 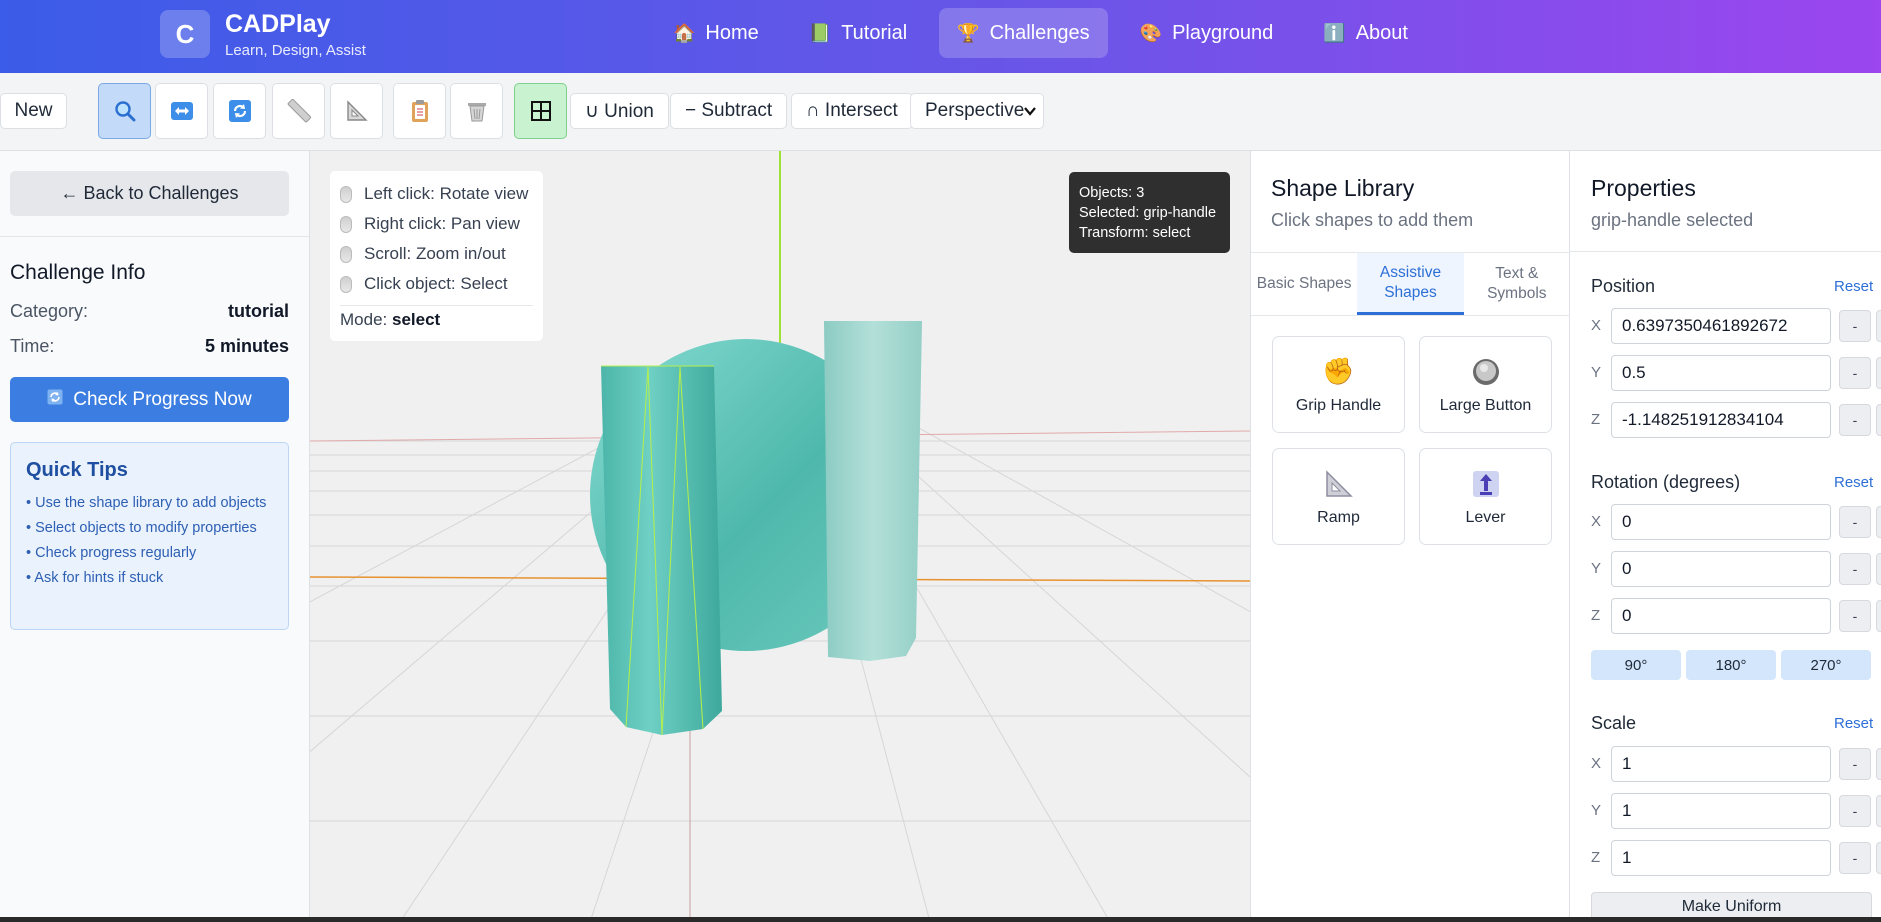 I want to click on nav-challenges: 🏆 Challenges, so click(x=1023, y=33).